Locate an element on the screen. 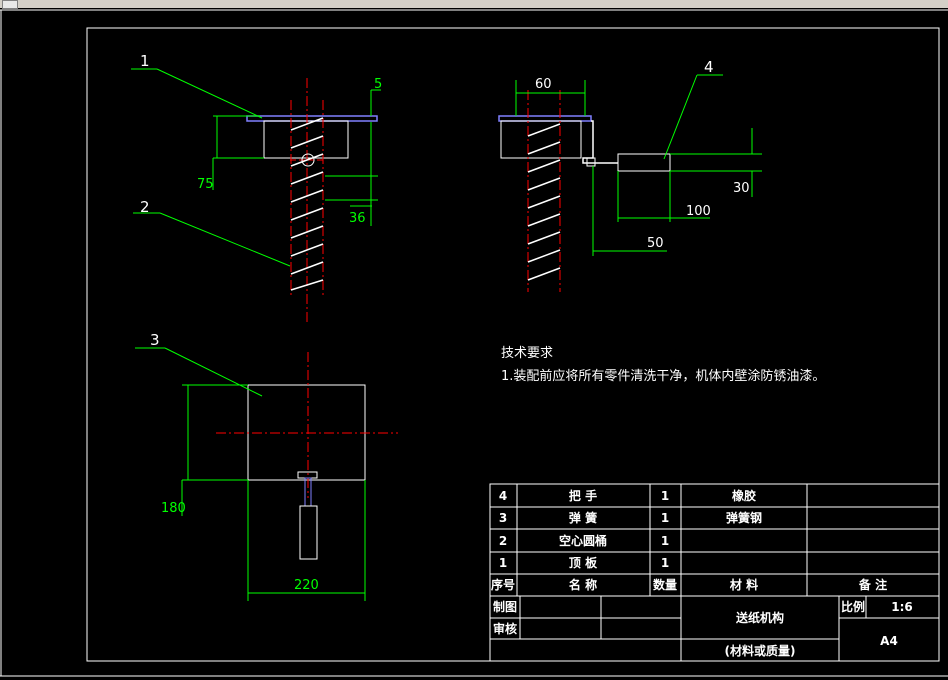  dim-75: 75 is located at coordinates (205, 184).